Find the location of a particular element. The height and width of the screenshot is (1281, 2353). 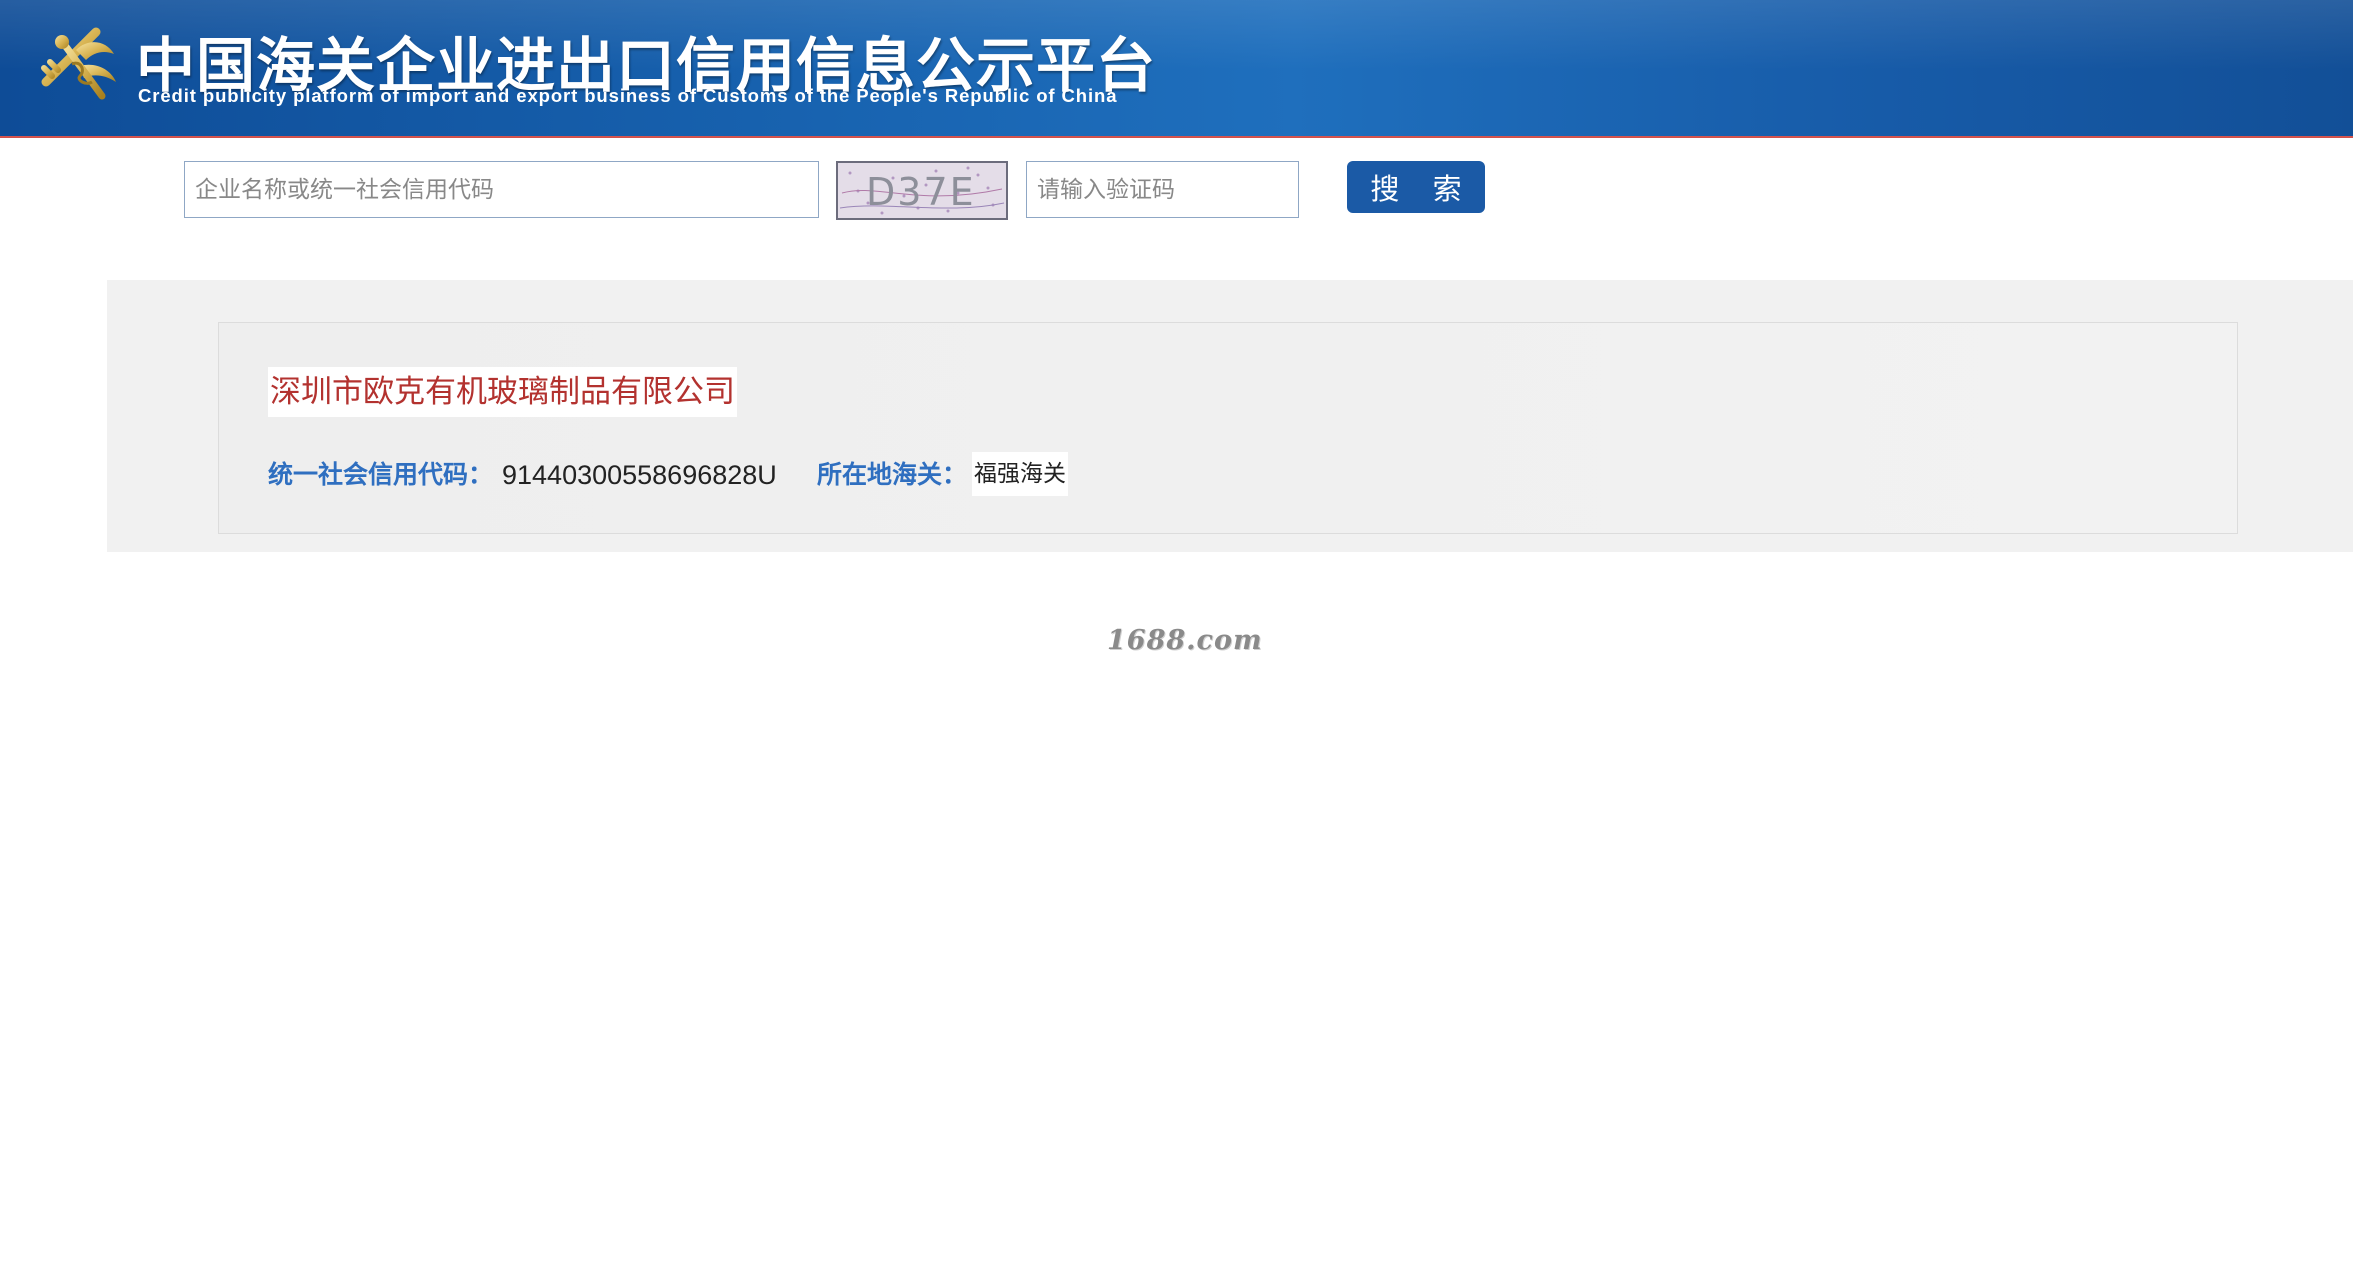

captcha-image: D37E is located at coordinates (922, 190).